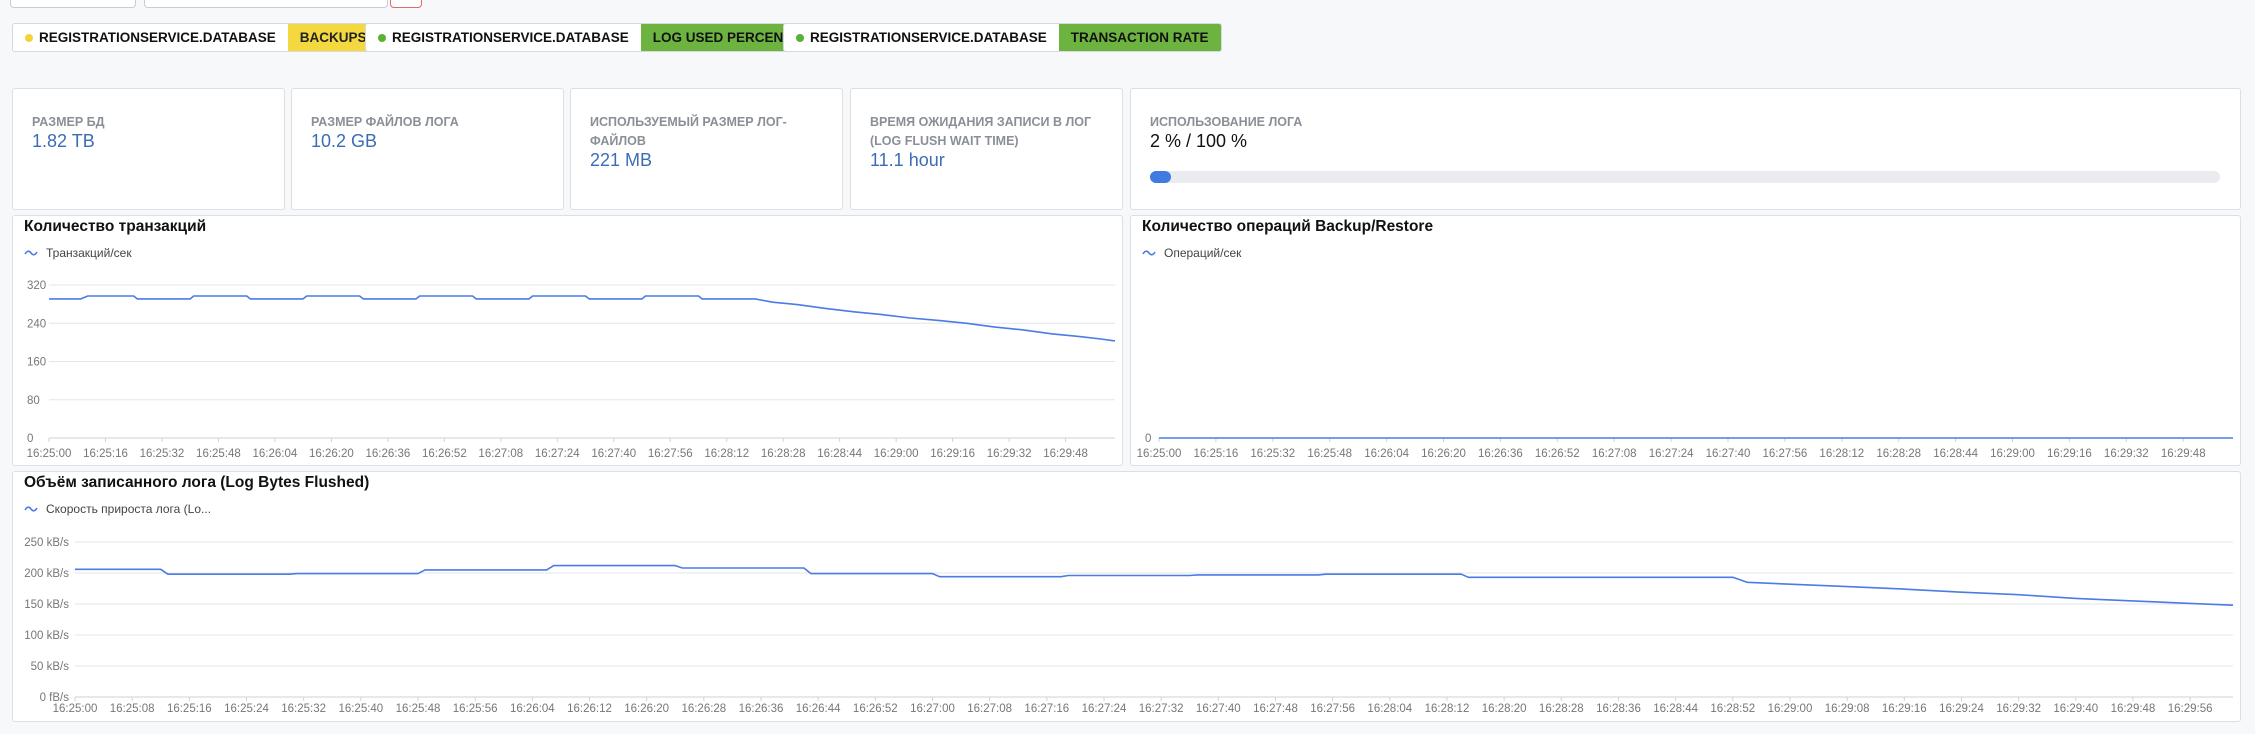 The image size is (2255, 734). Describe the element at coordinates (68, 122) in the screenshot. I see `stat-label: Размер БД` at that location.